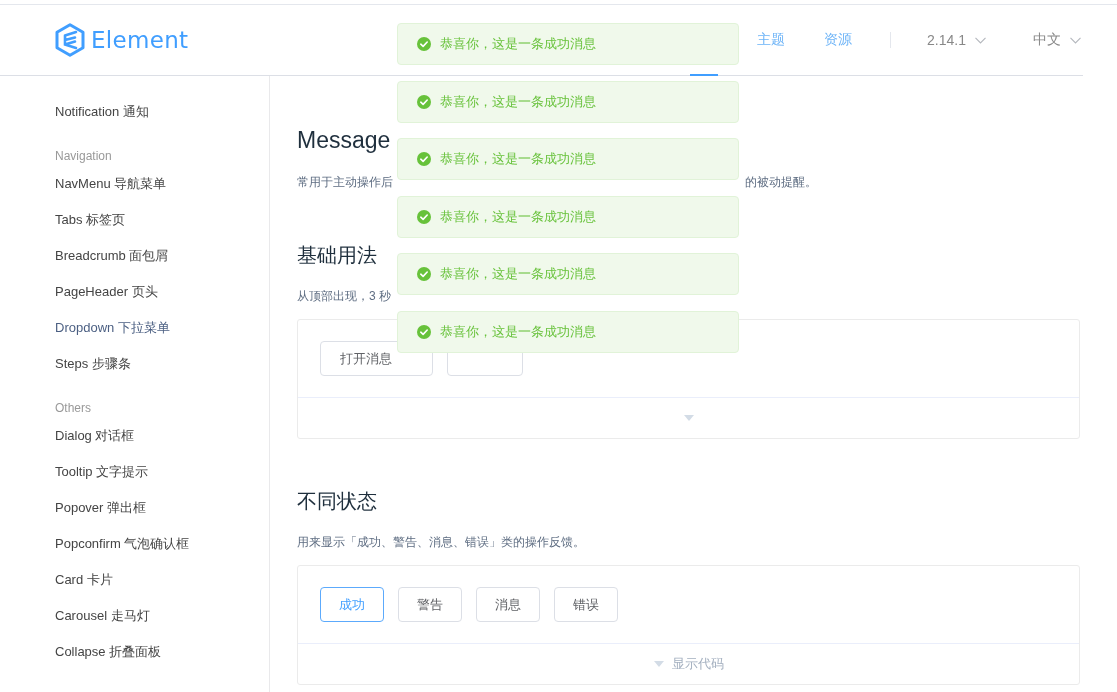  What do you see at coordinates (1057, 40) in the screenshot?
I see `language-dropdown: 中文` at bounding box center [1057, 40].